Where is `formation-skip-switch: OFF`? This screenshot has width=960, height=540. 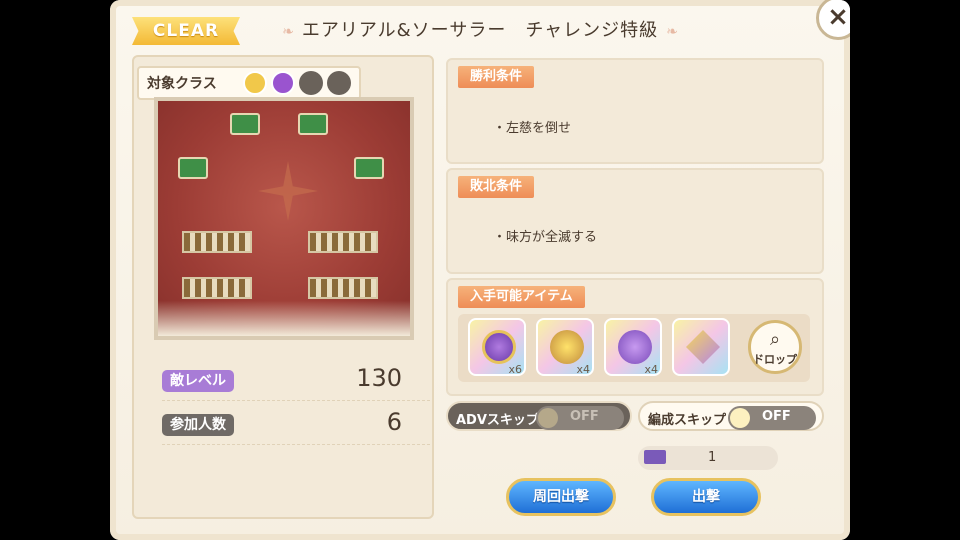 formation-skip-switch: OFF is located at coordinates (772, 418).